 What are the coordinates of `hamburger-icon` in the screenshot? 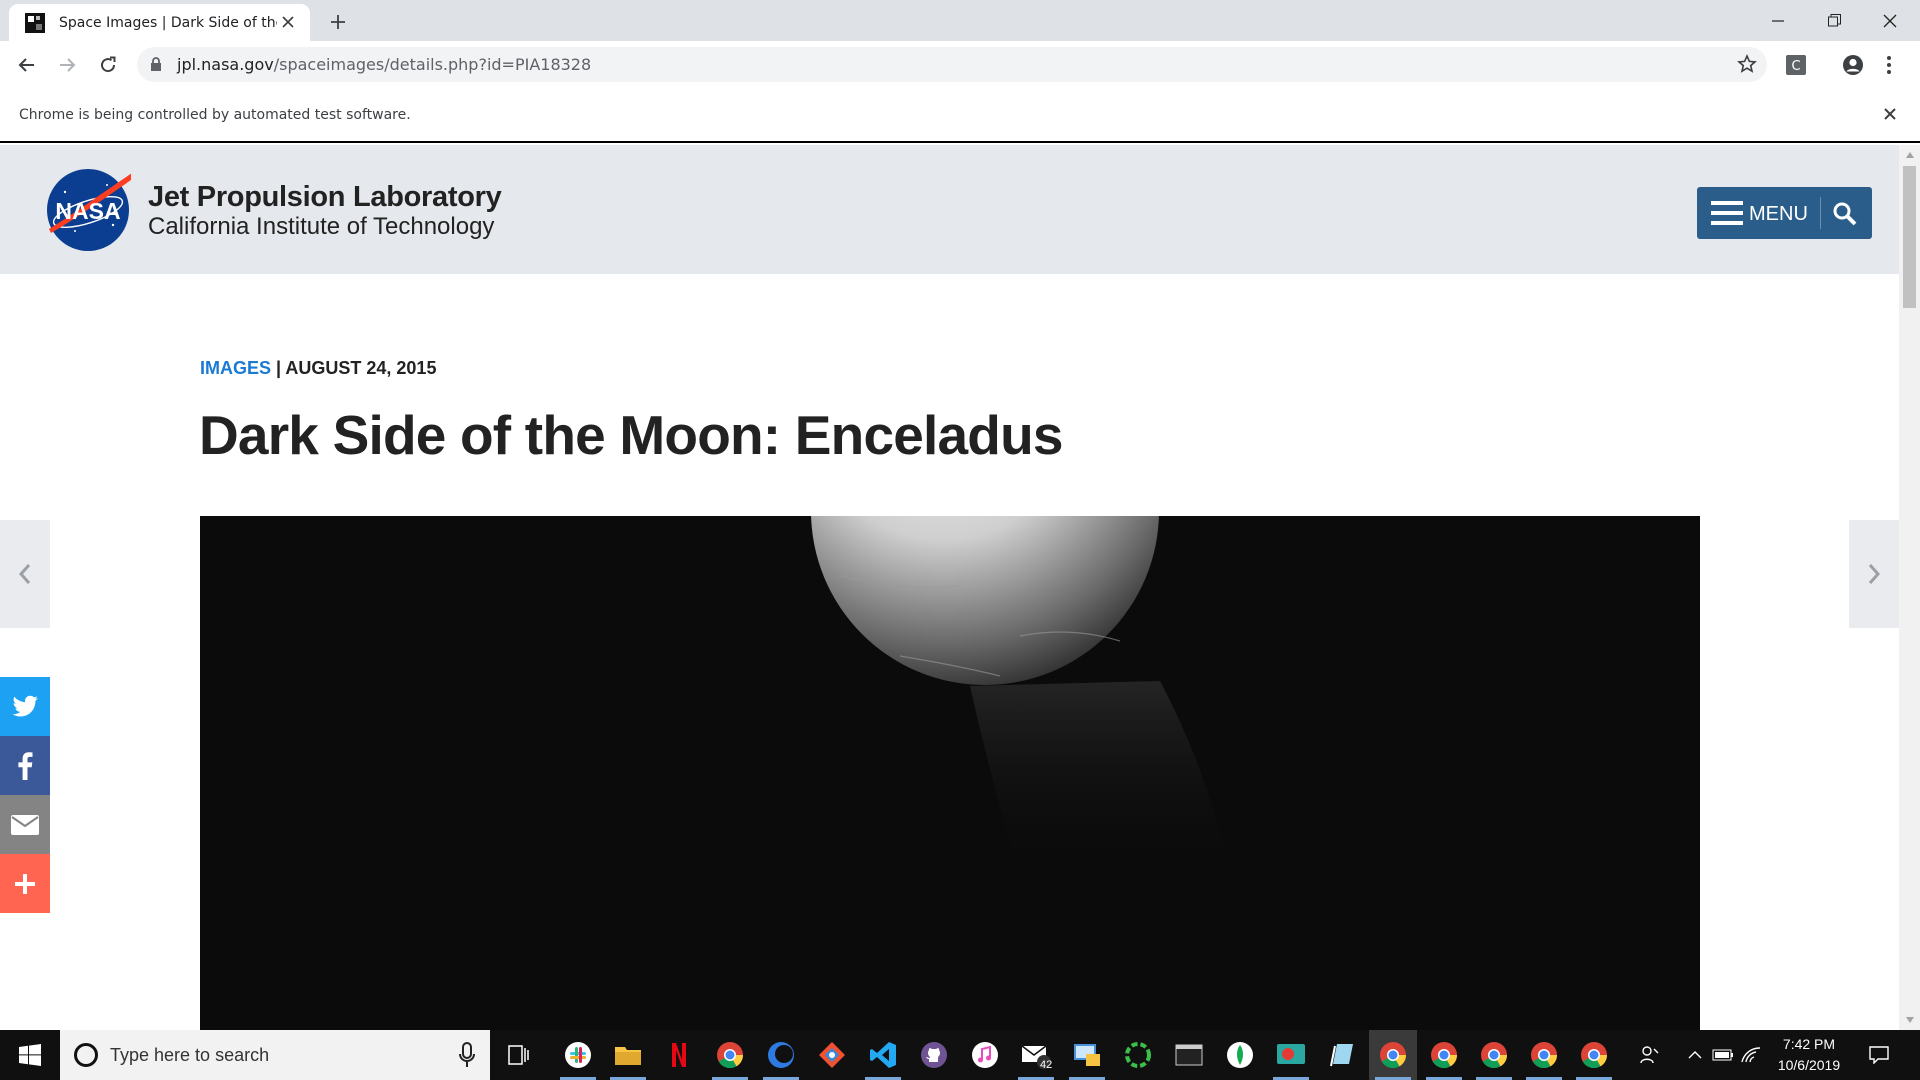 It's located at (1727, 213).